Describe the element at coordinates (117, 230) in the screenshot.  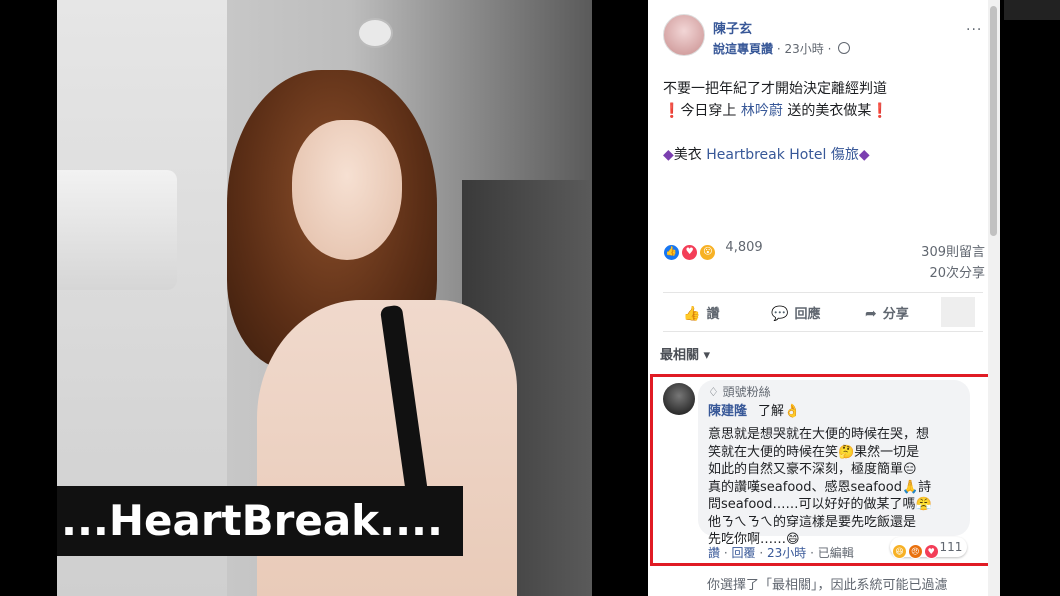
I see `photo-air-conditioner` at that location.